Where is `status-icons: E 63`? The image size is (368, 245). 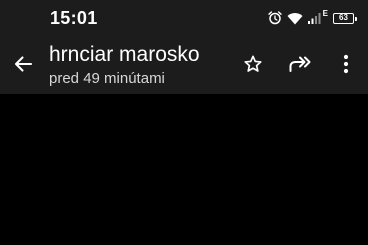 status-icons: E 63 is located at coordinates (312, 17).